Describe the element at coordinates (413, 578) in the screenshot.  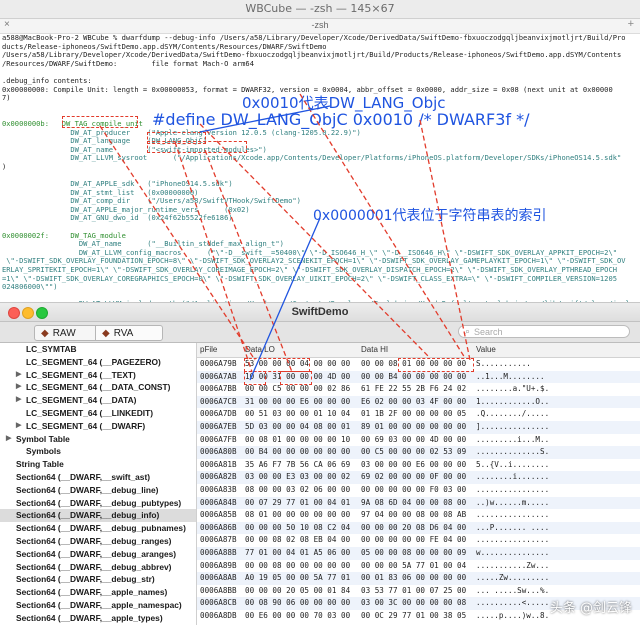
I see `hex-data-hi: 00 01 83 06 00 00 00 00` at that location.